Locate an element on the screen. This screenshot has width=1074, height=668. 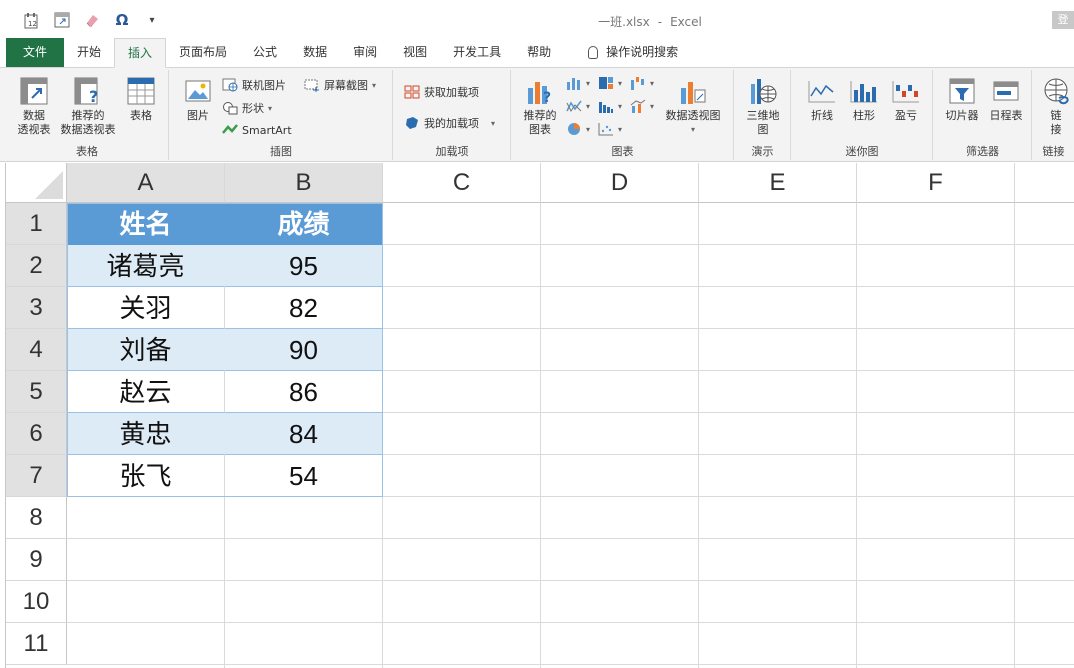
group-charts-label: 图表 is located at coordinates (622, 151).